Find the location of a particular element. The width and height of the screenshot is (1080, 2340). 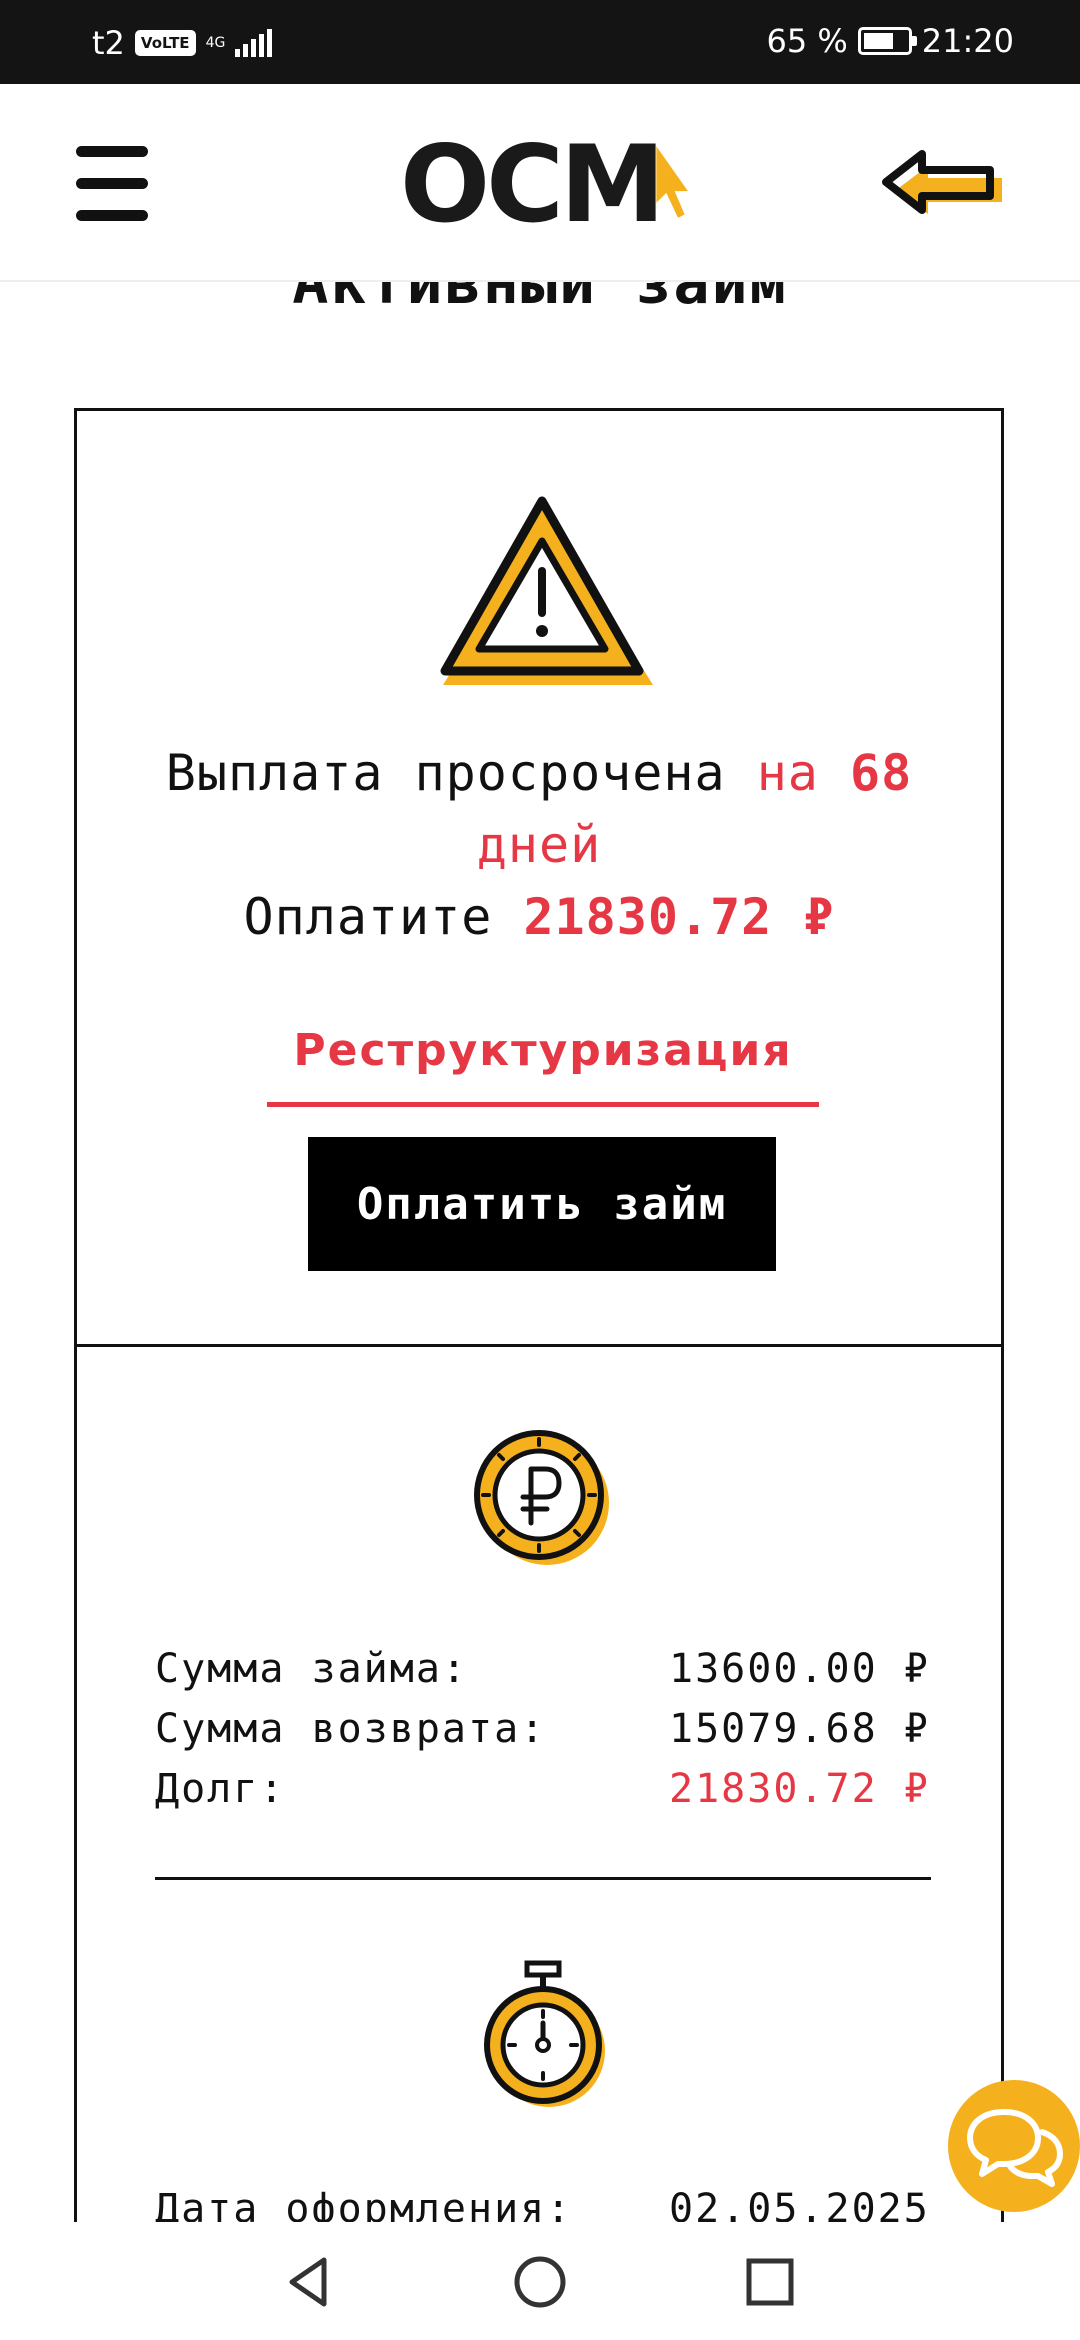

list-item: Долг: 21830.72 ₽ is located at coordinates (543, 1789).